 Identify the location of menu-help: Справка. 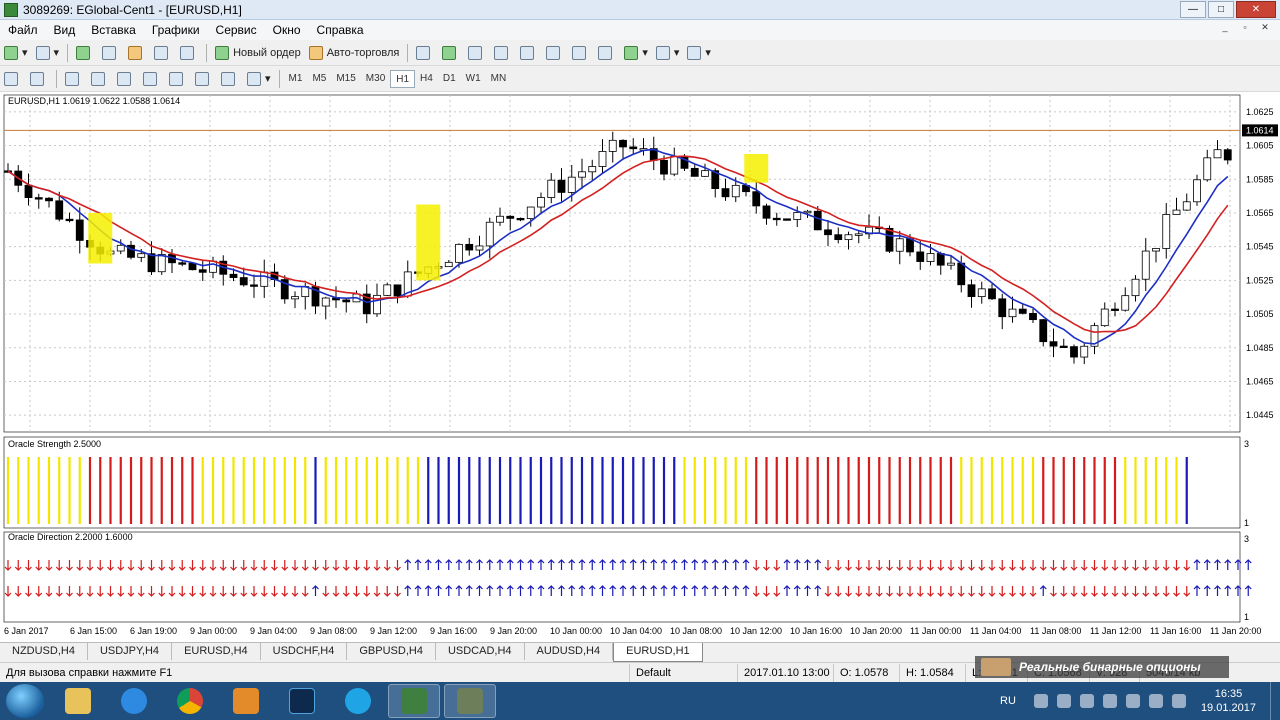
(340, 30).